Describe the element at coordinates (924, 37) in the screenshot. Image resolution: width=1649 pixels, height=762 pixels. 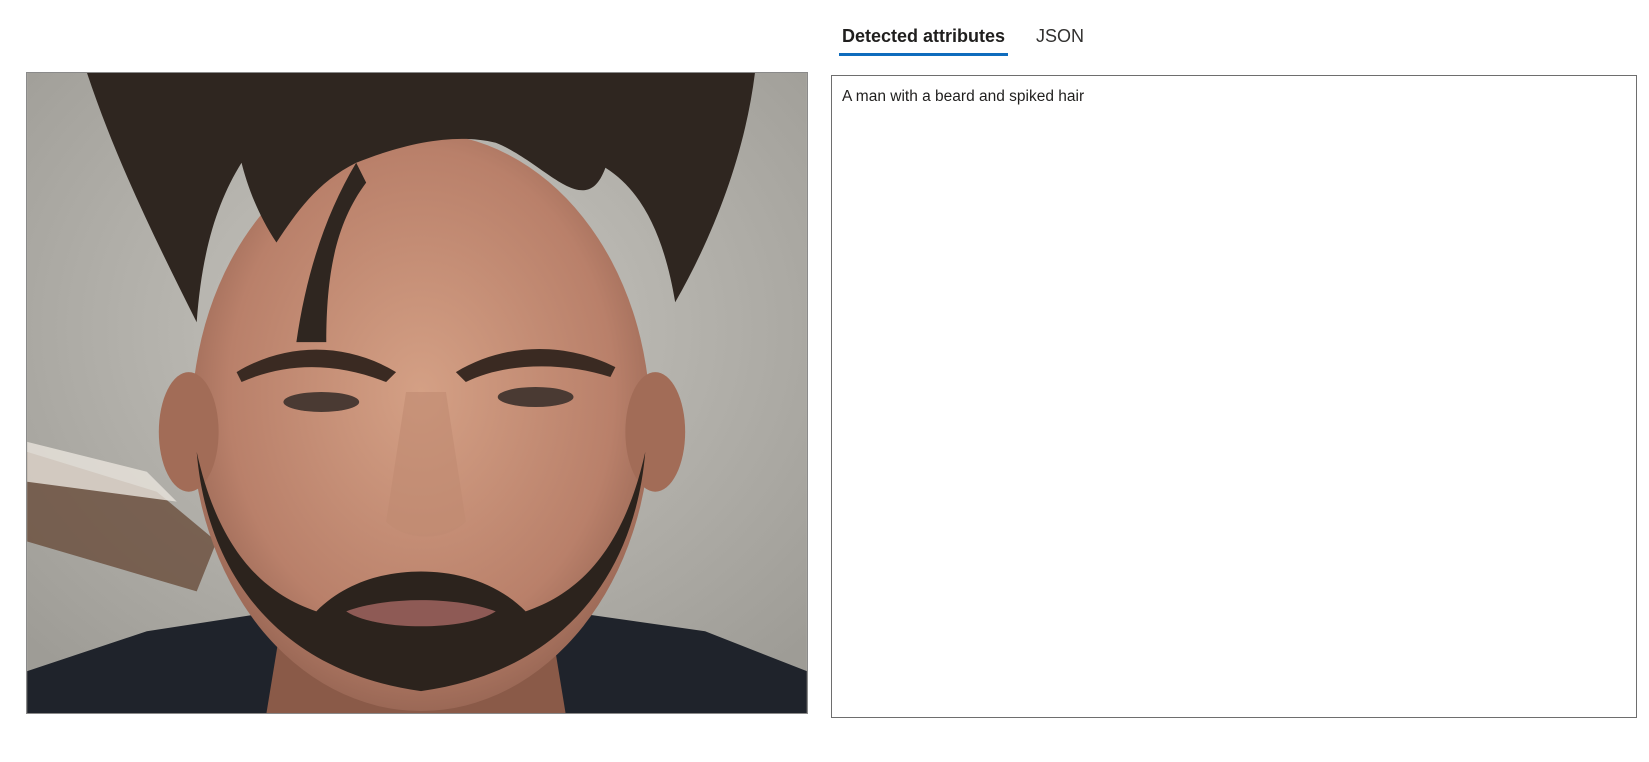
I see `tab-detected-attributes: Detected attributes` at that location.